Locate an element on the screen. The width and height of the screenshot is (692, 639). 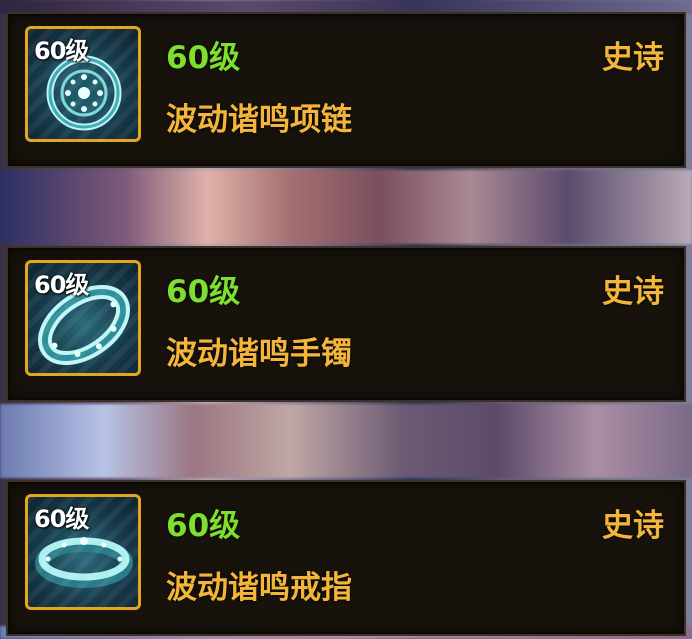
background-band-lower is located at coordinates (346, 441).